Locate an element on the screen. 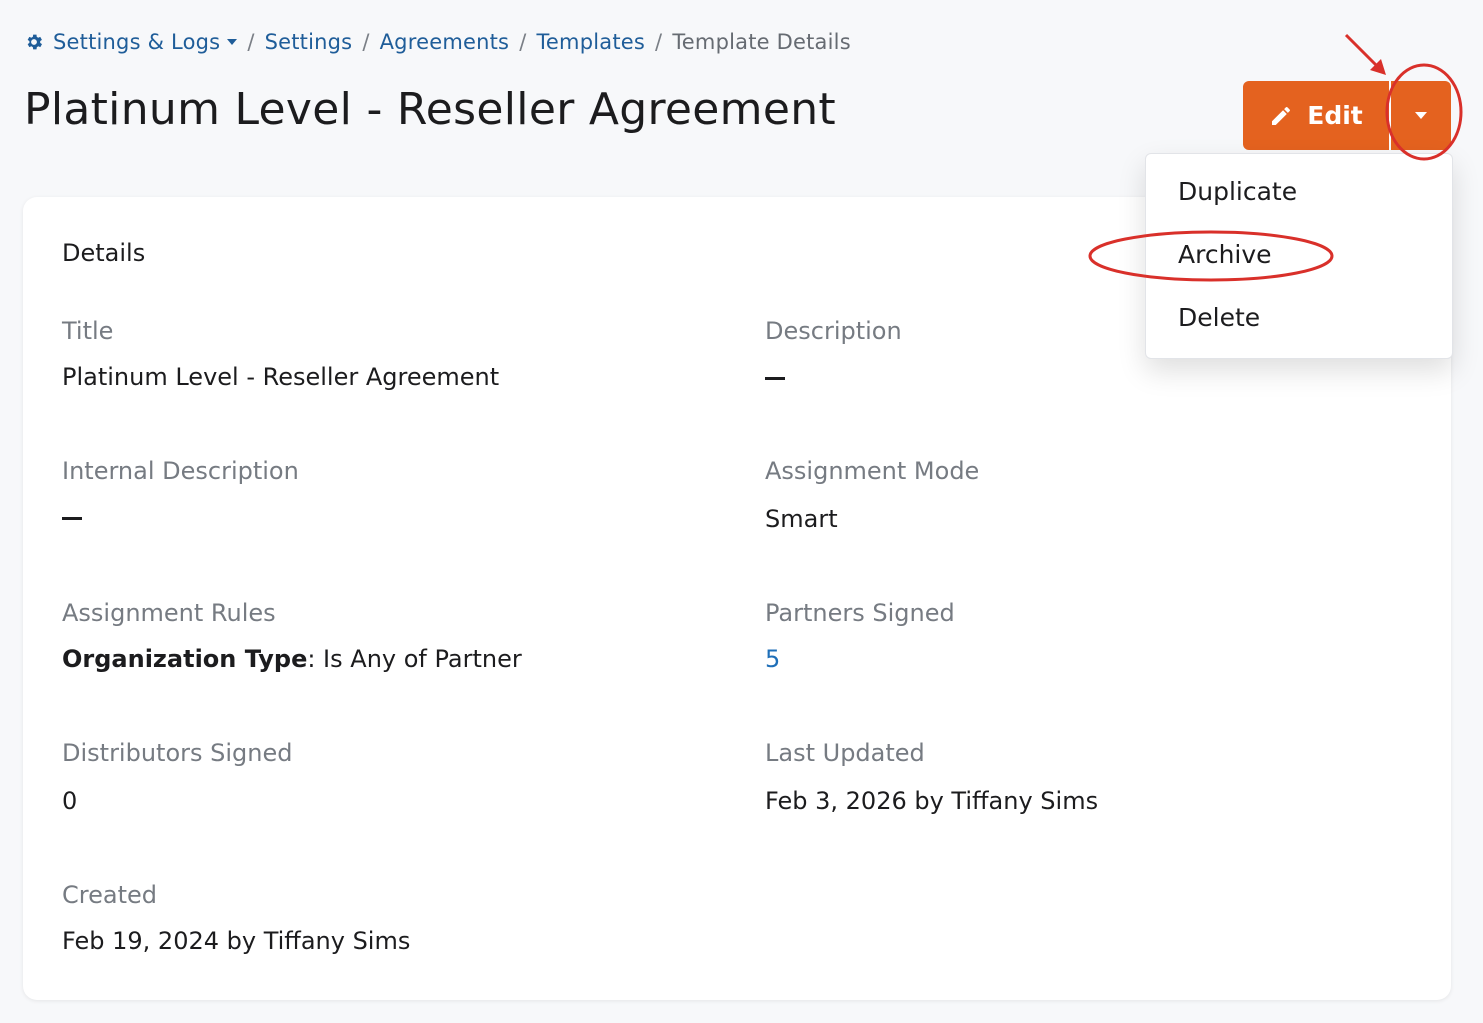 The image size is (1483, 1023). distributors-signed-value: 0 is located at coordinates (70, 801).